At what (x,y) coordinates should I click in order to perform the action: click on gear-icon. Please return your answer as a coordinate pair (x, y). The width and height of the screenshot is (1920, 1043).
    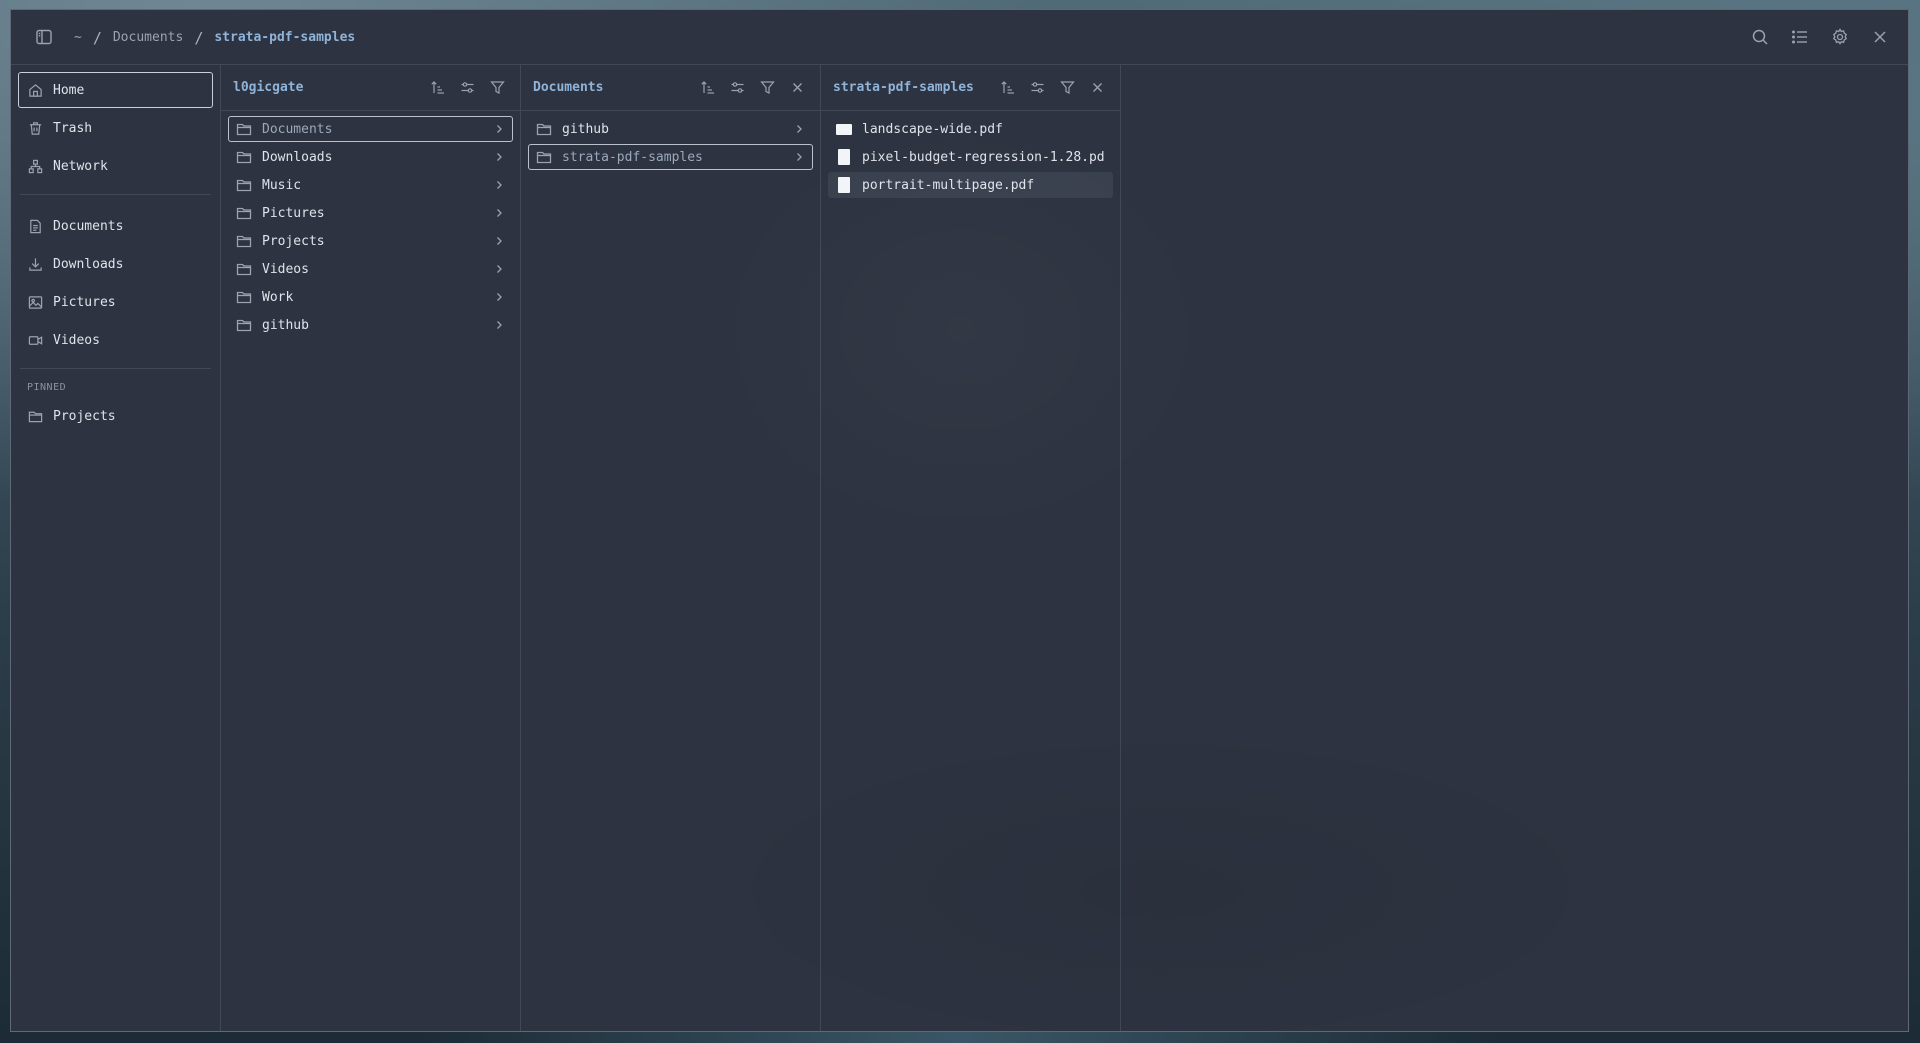
    Looking at the image, I should click on (1840, 37).